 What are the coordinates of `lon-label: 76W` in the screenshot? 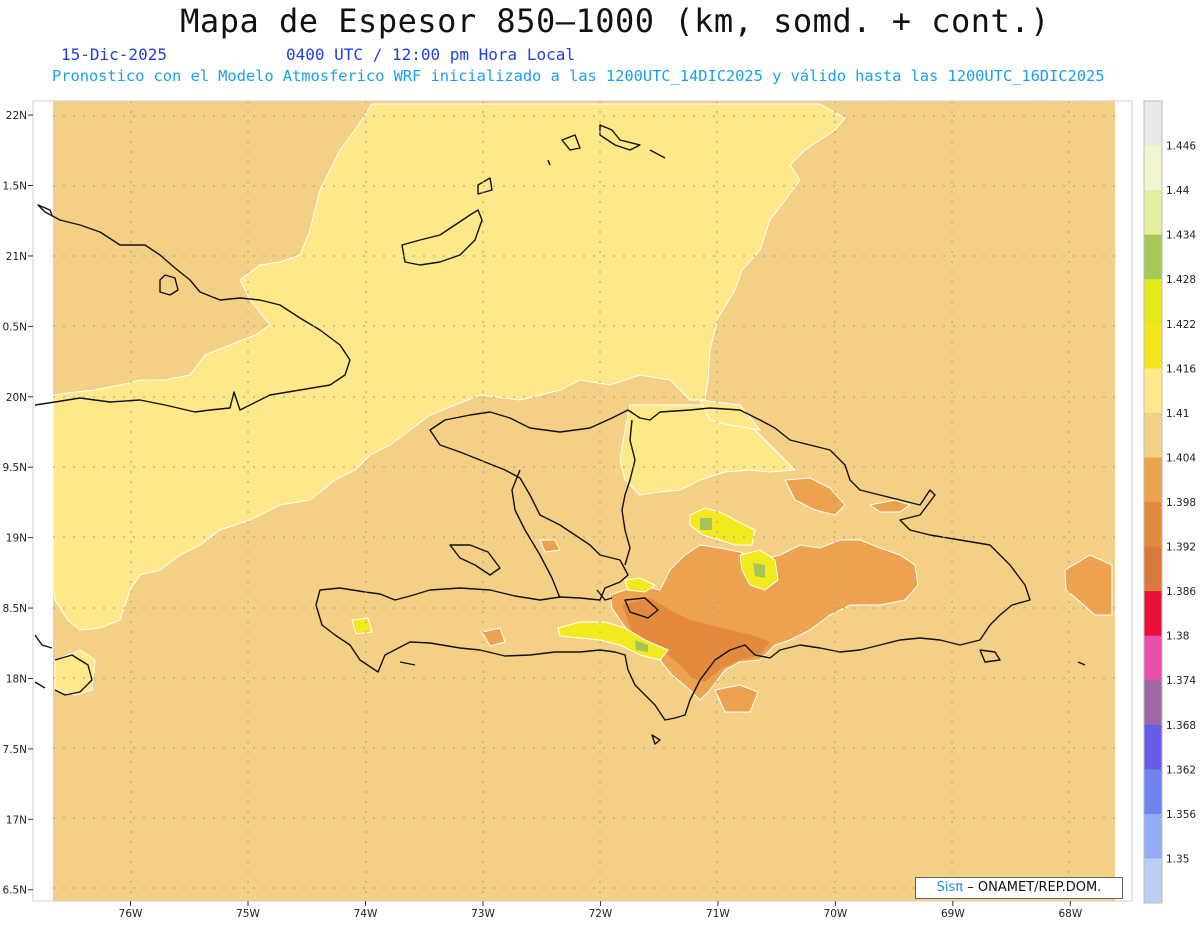 It's located at (131, 914).